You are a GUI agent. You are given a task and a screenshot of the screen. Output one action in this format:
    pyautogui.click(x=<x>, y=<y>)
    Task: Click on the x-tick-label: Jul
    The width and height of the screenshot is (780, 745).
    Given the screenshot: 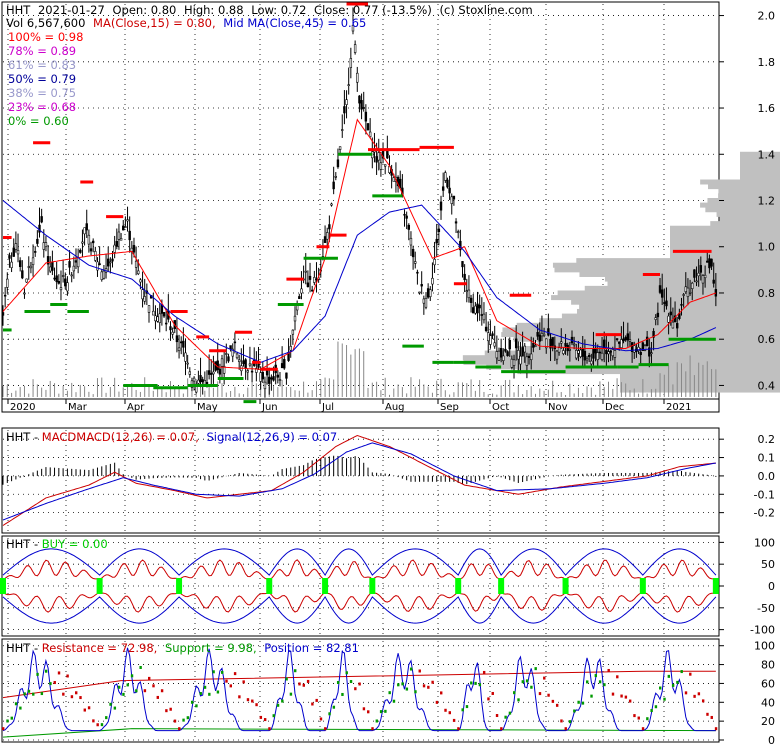 What is the action you would take?
    pyautogui.click(x=327, y=407)
    